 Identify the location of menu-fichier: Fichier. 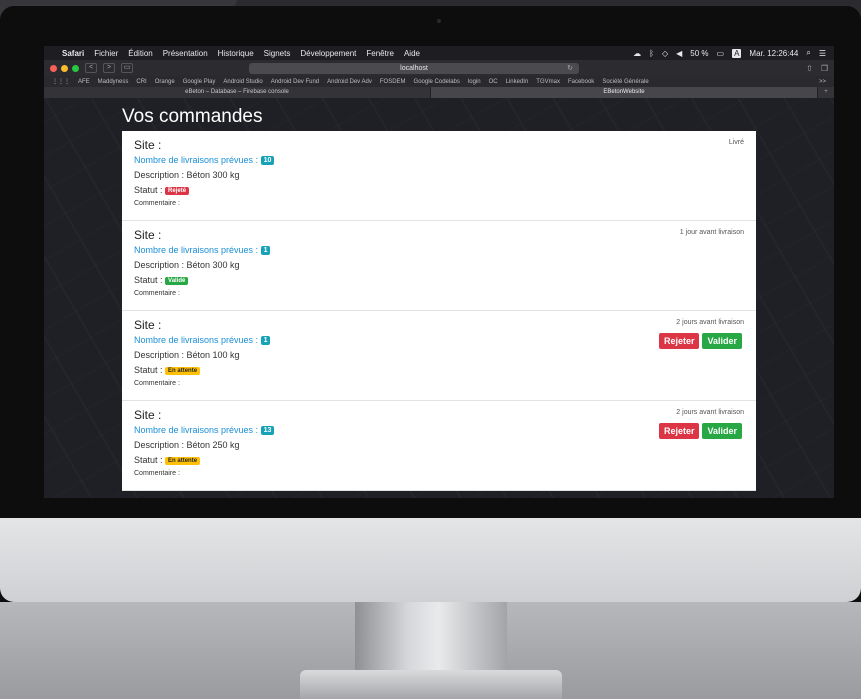
(106, 53).